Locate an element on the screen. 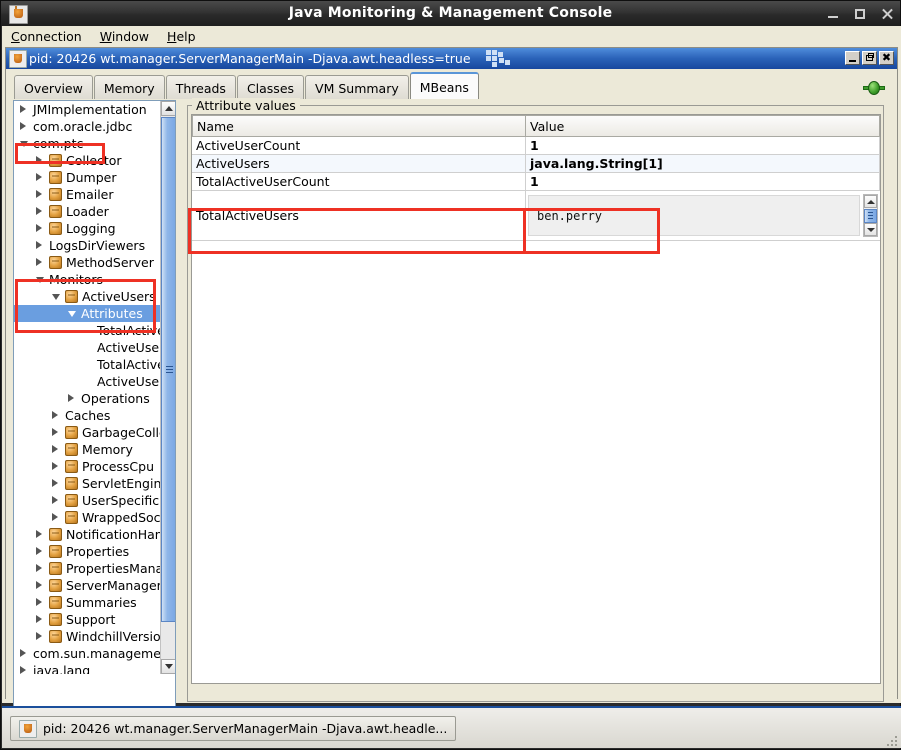 The image size is (901, 750). tree-node-propertiesmanager: PropertiesManager is located at coordinates (87, 568).